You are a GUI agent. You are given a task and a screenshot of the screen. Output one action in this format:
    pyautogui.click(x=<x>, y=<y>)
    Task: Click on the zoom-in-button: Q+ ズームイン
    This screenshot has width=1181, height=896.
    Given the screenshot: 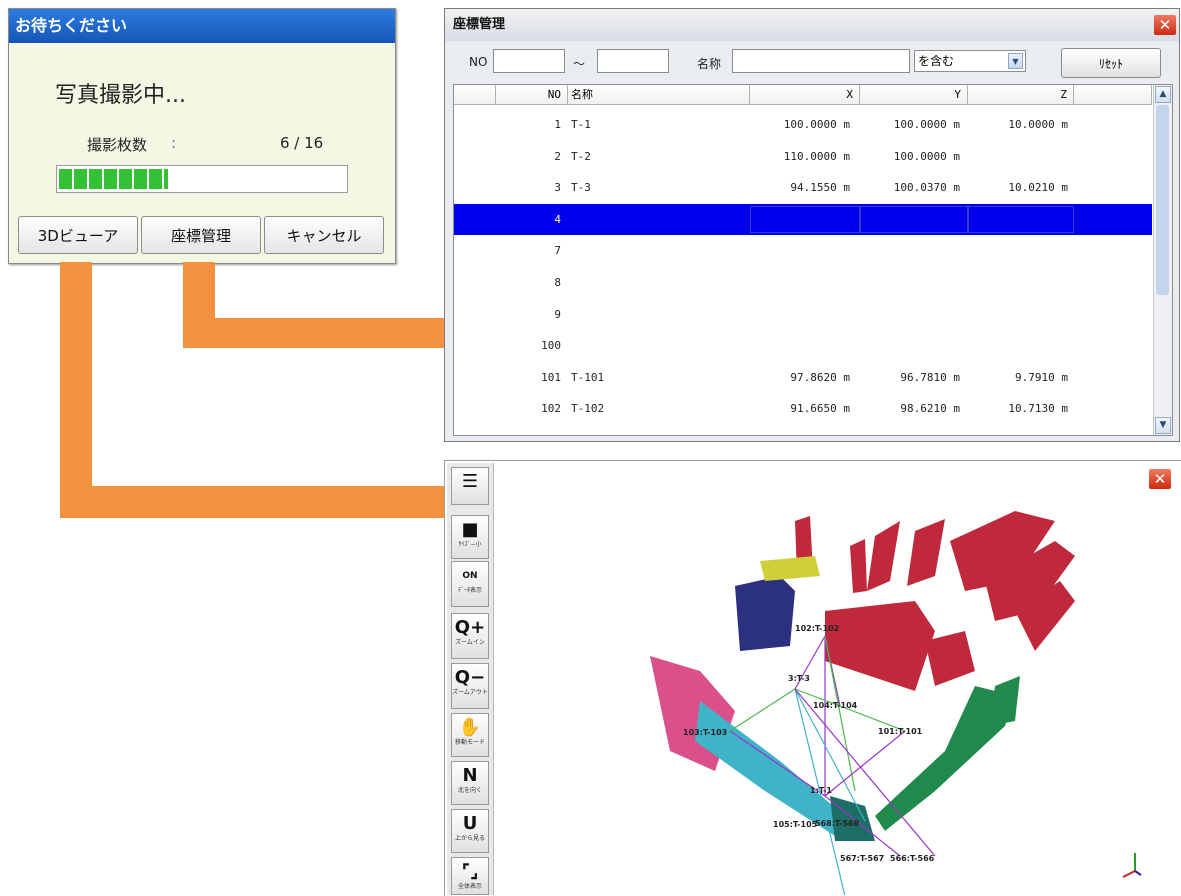 What is the action you would take?
    pyautogui.click(x=470, y=636)
    